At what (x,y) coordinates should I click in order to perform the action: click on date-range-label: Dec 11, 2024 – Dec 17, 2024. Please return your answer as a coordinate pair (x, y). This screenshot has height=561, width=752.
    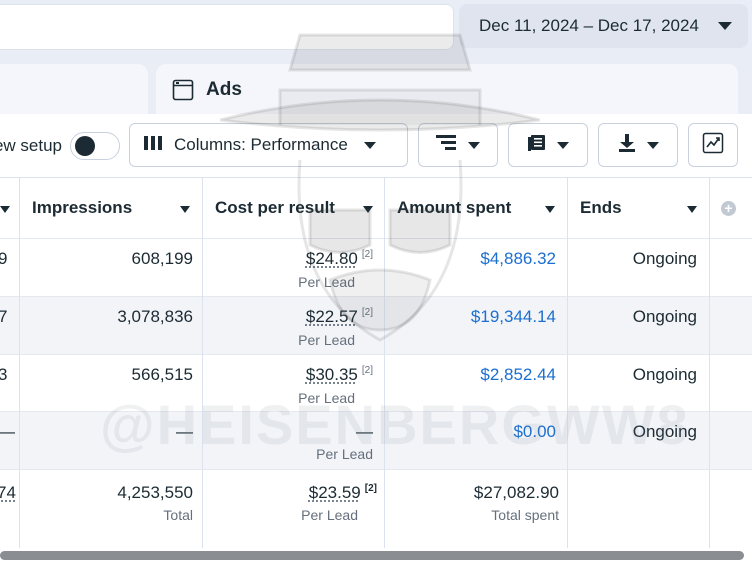
    Looking at the image, I should click on (589, 25).